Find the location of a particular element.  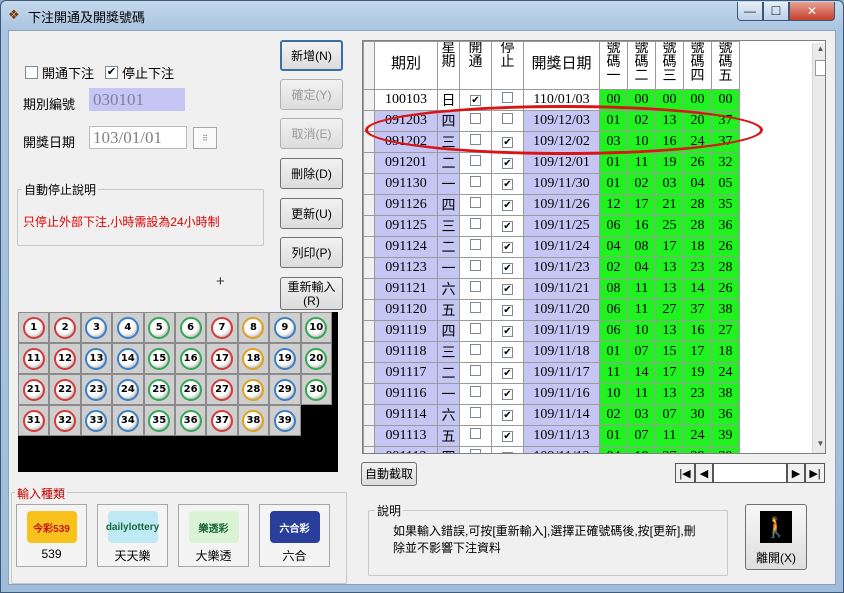

confirm-button: 確定(Y) is located at coordinates (311, 94).